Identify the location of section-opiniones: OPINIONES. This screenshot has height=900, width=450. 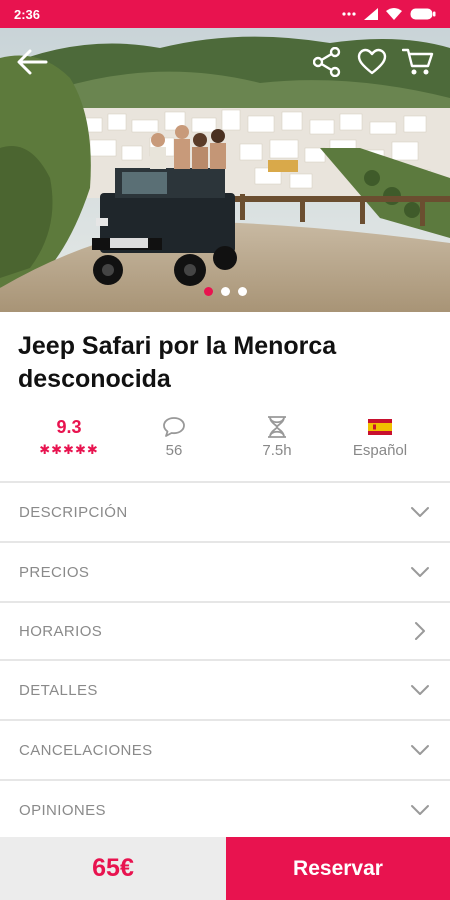
(225, 809).